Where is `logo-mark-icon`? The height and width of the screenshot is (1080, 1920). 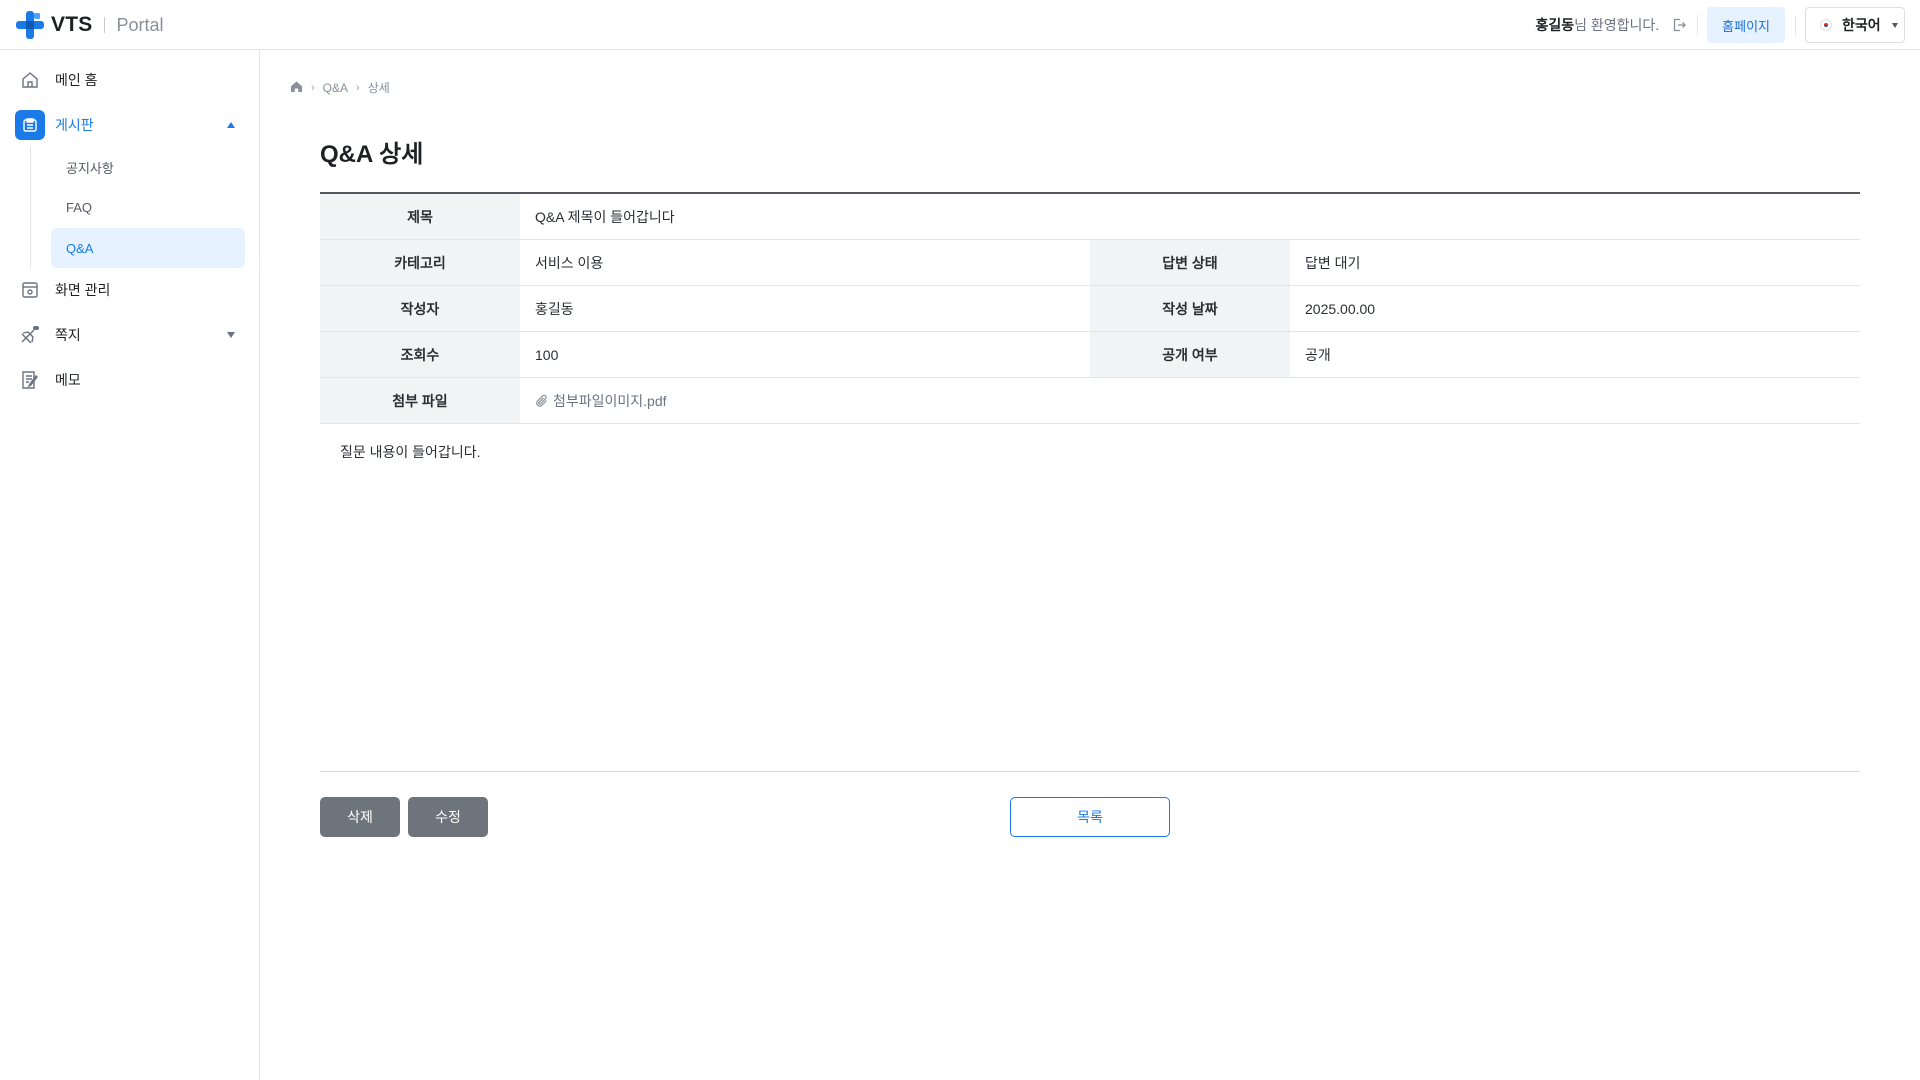
logo-mark-icon is located at coordinates (30, 25).